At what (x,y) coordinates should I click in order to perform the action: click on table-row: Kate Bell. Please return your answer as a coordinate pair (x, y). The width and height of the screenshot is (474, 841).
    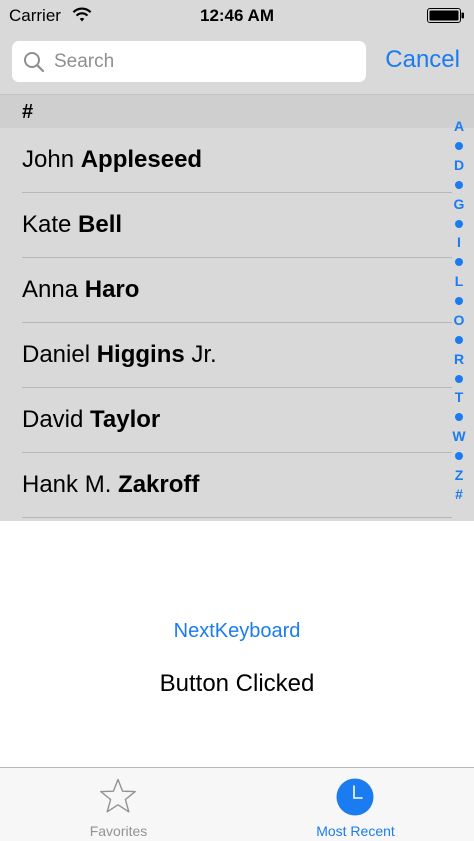
    Looking at the image, I should click on (226, 225).